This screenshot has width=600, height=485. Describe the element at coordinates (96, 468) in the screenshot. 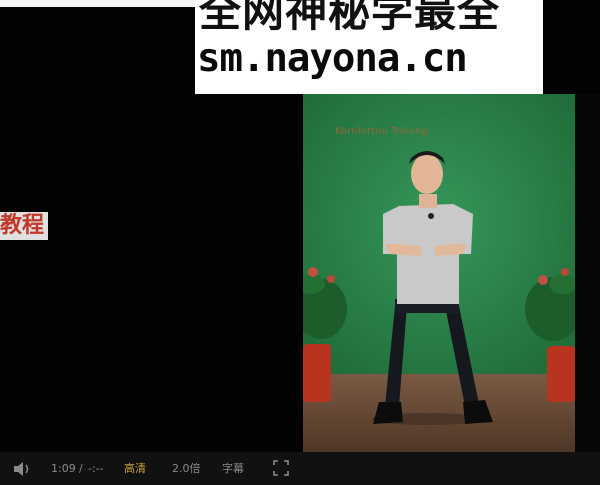

I see `total-time: -:--` at that location.